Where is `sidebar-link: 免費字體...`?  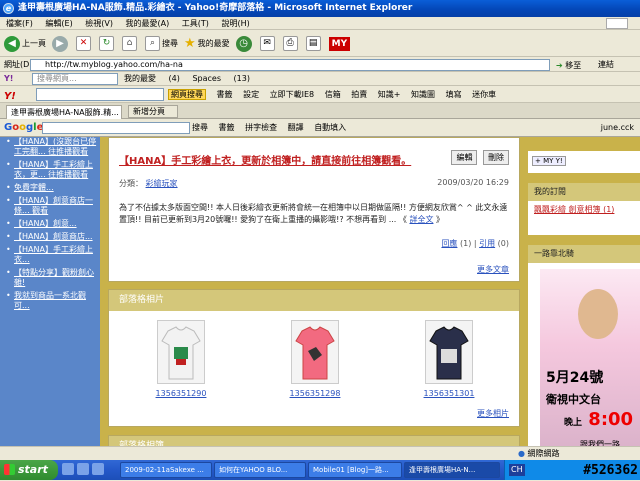
sidebar-link: 免費字體... is located at coordinates (53, 188).